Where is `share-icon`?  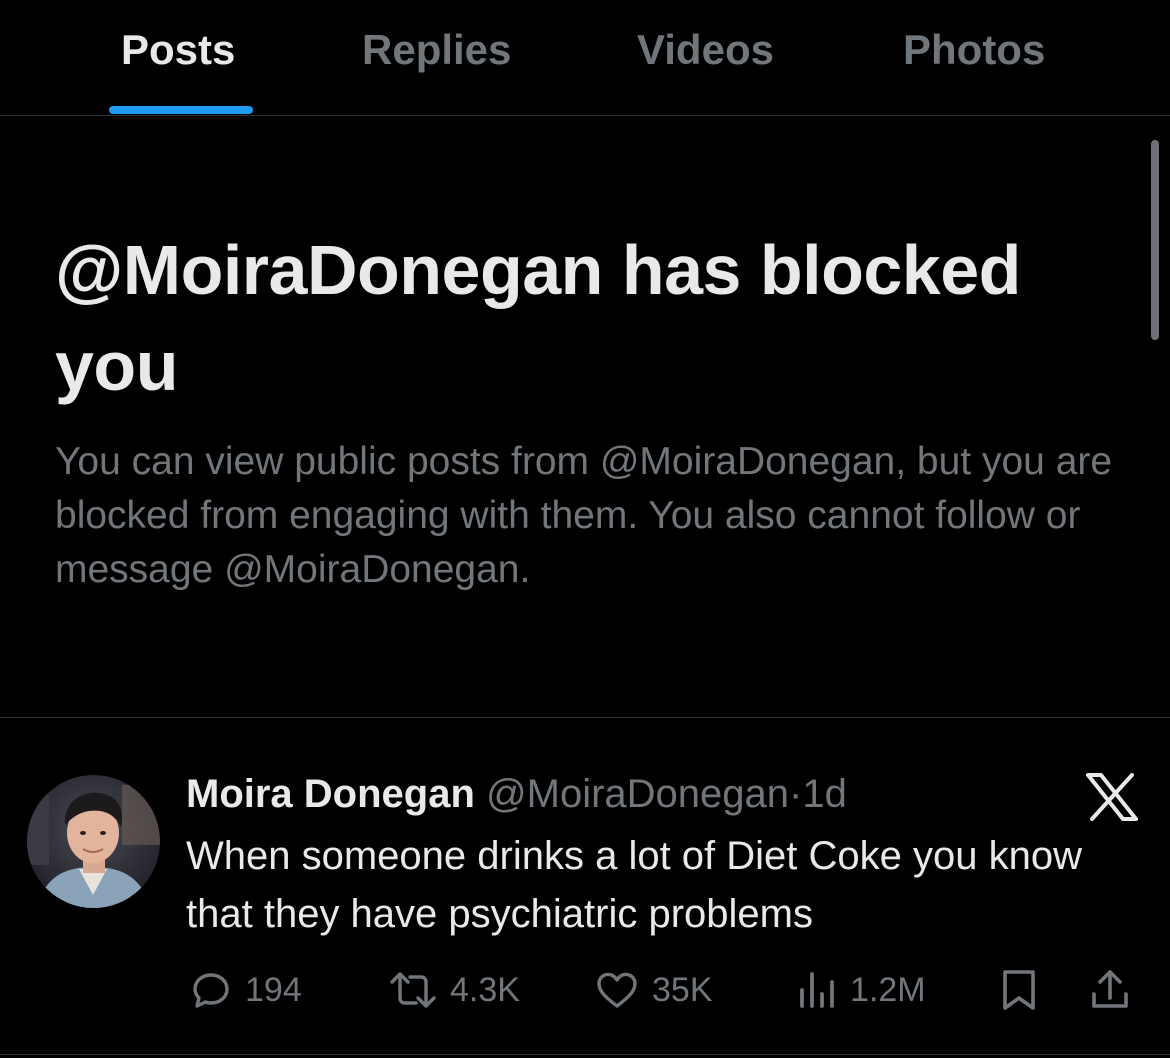
share-icon is located at coordinates (1110, 990).